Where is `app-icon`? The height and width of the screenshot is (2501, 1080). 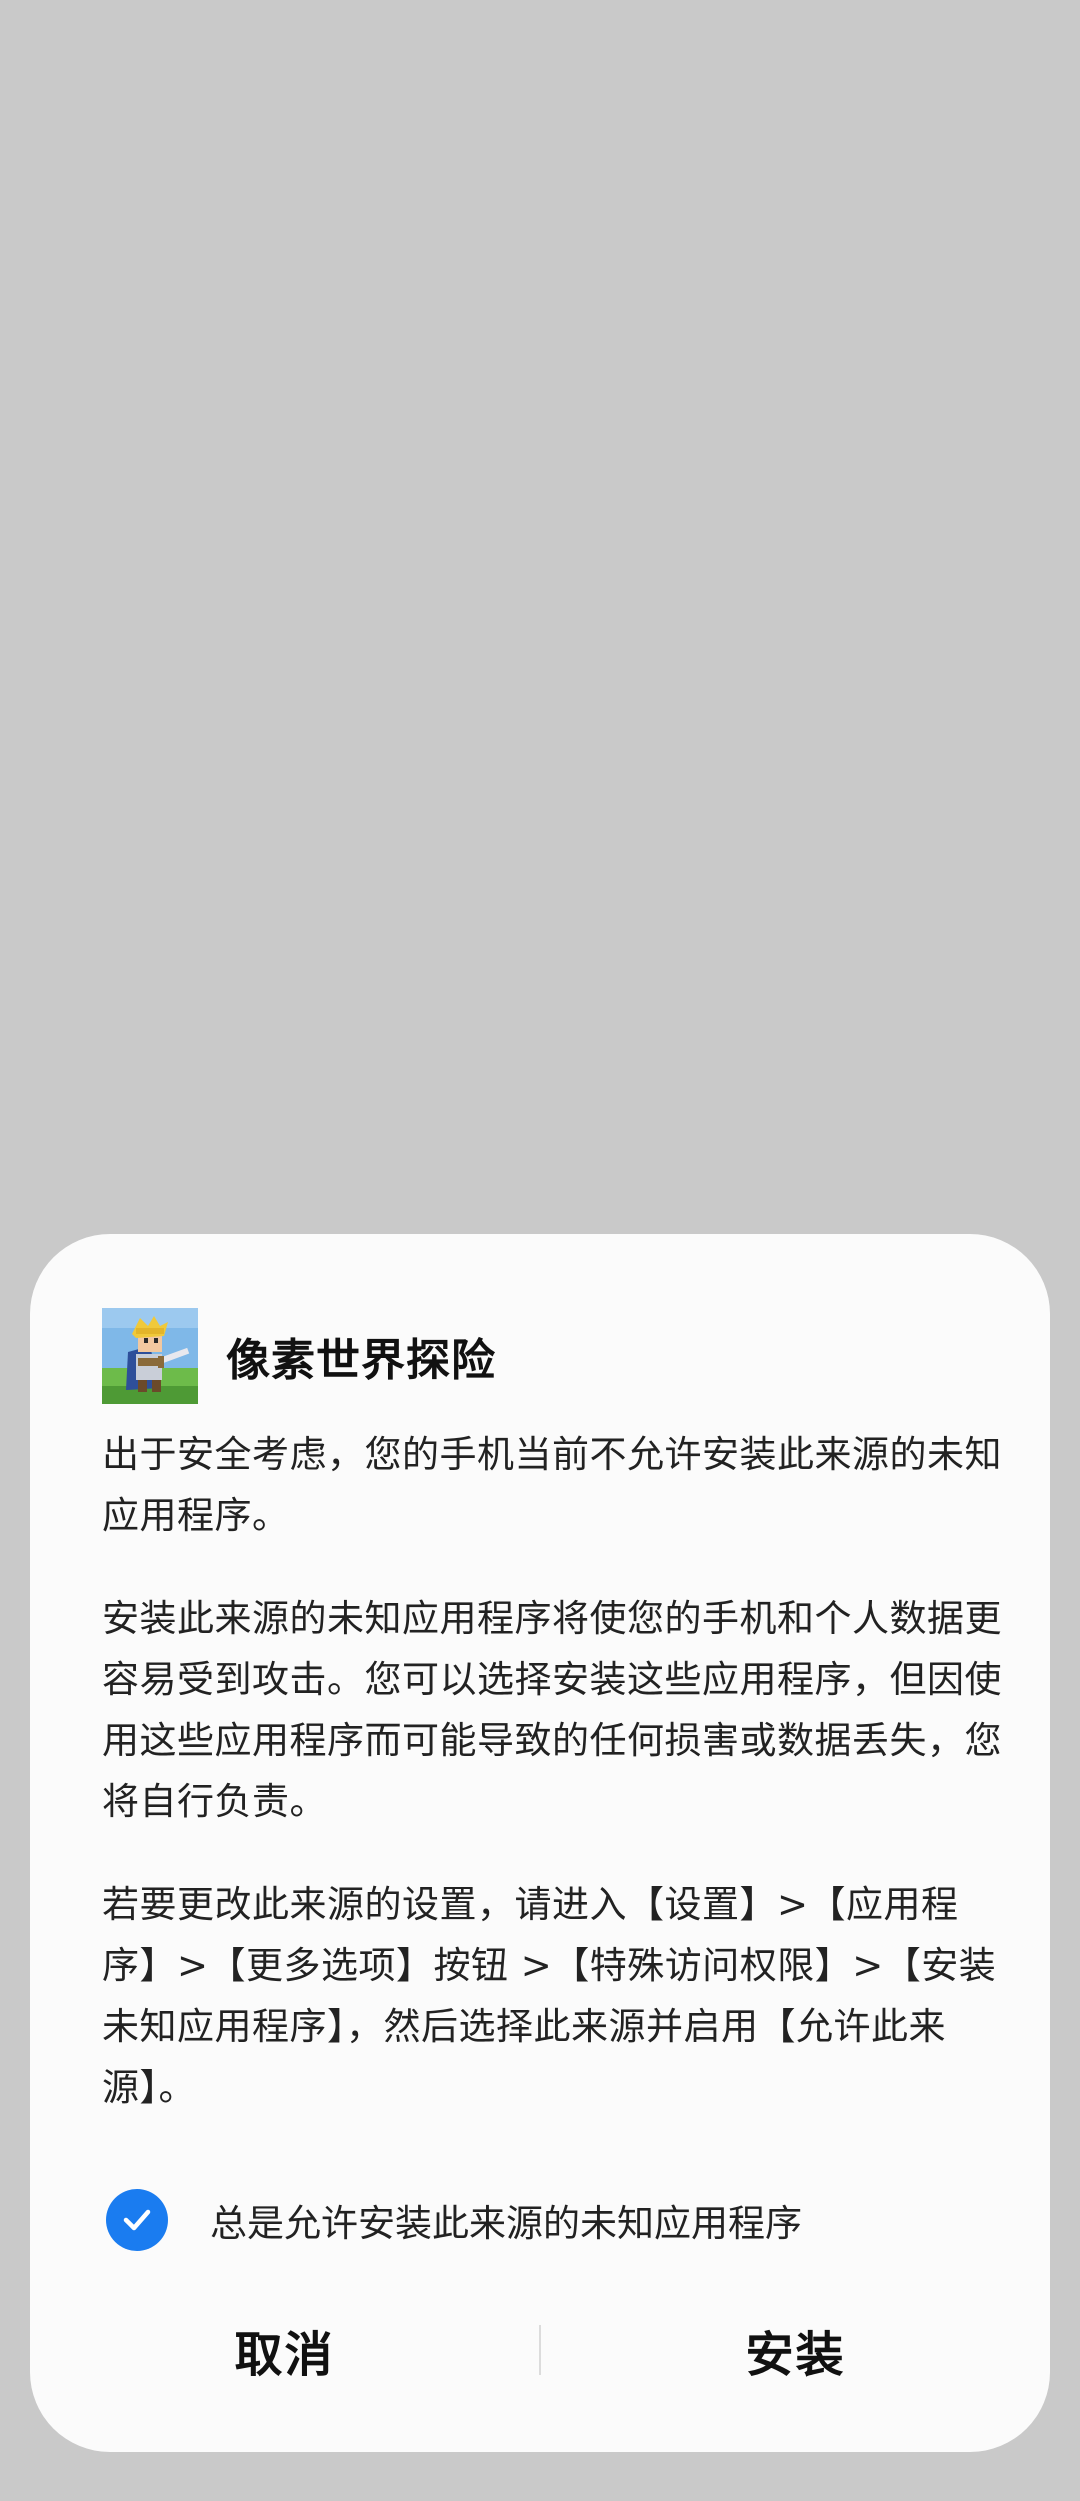 app-icon is located at coordinates (150, 1356).